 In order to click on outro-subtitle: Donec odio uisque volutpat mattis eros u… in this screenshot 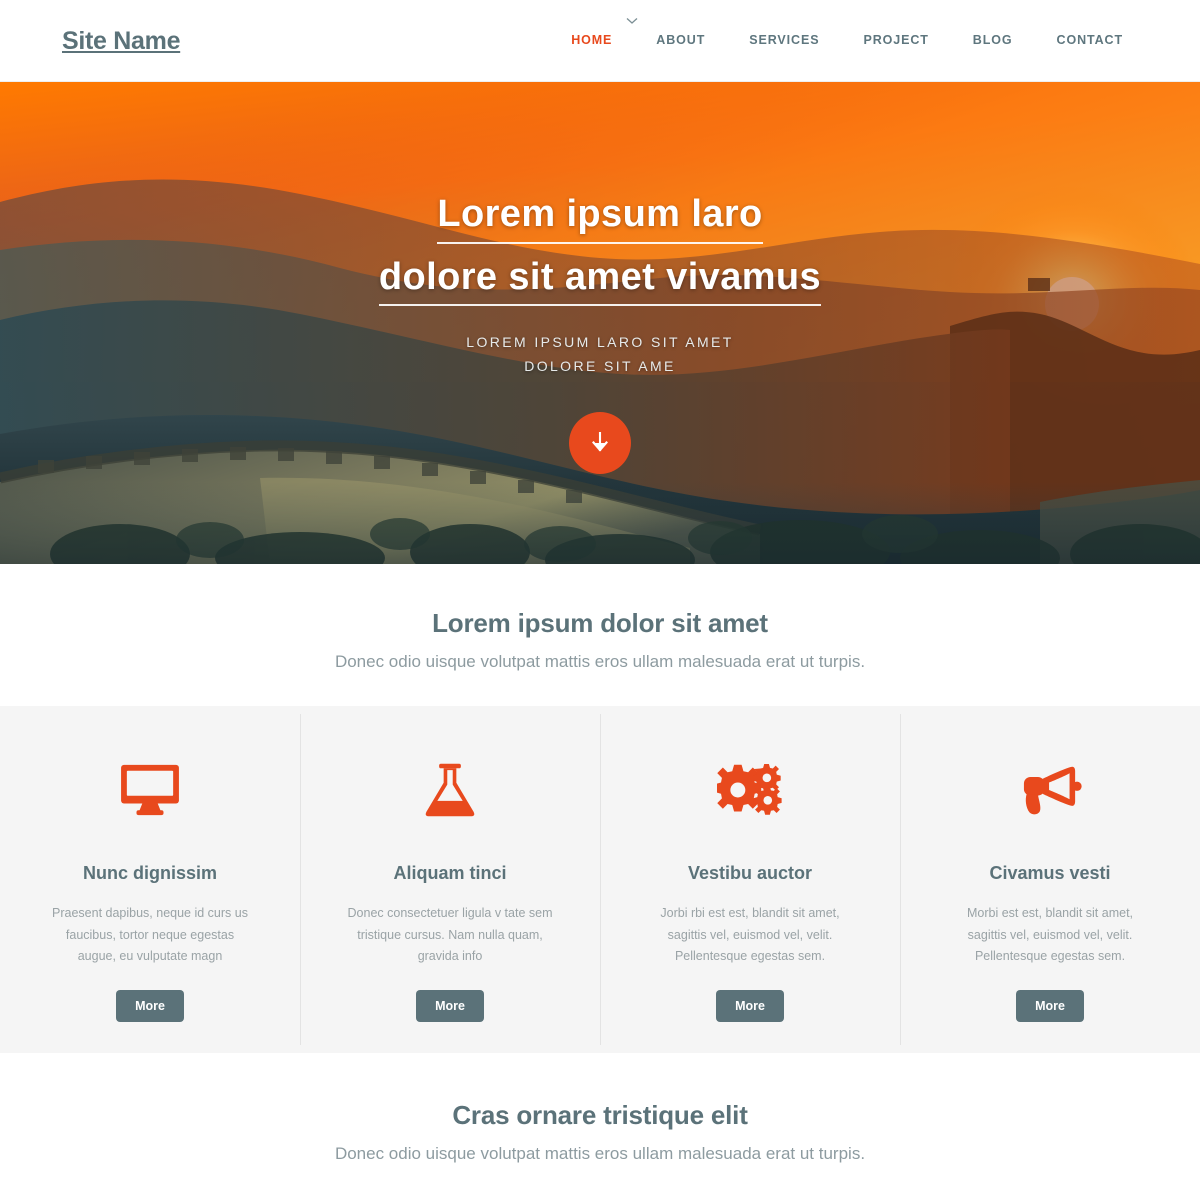, I will do `click(600, 1153)`.